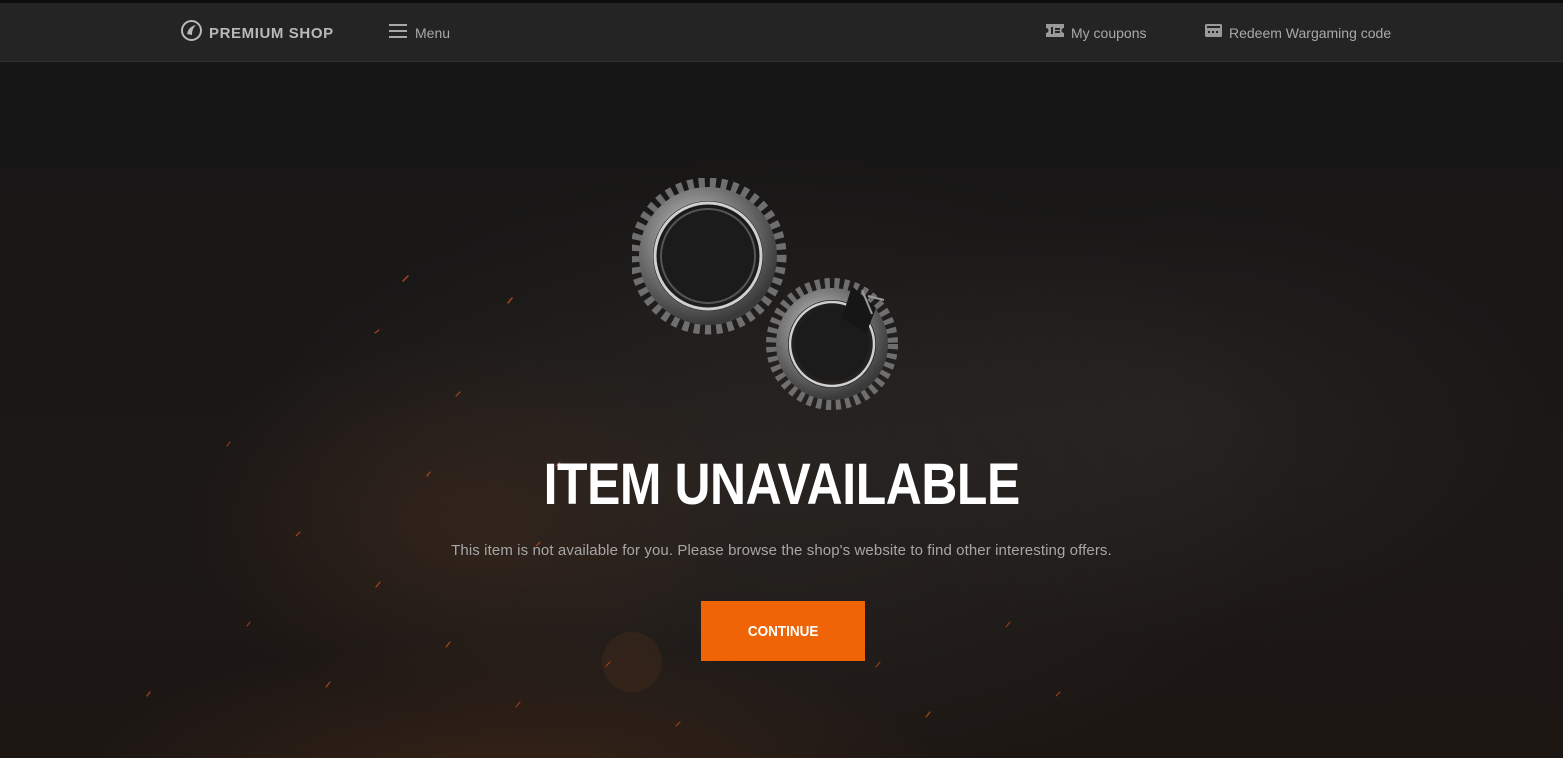 This screenshot has height=758, width=1563. What do you see at coordinates (1109, 33) in the screenshot?
I see `my-coupons-label: My coupons` at bounding box center [1109, 33].